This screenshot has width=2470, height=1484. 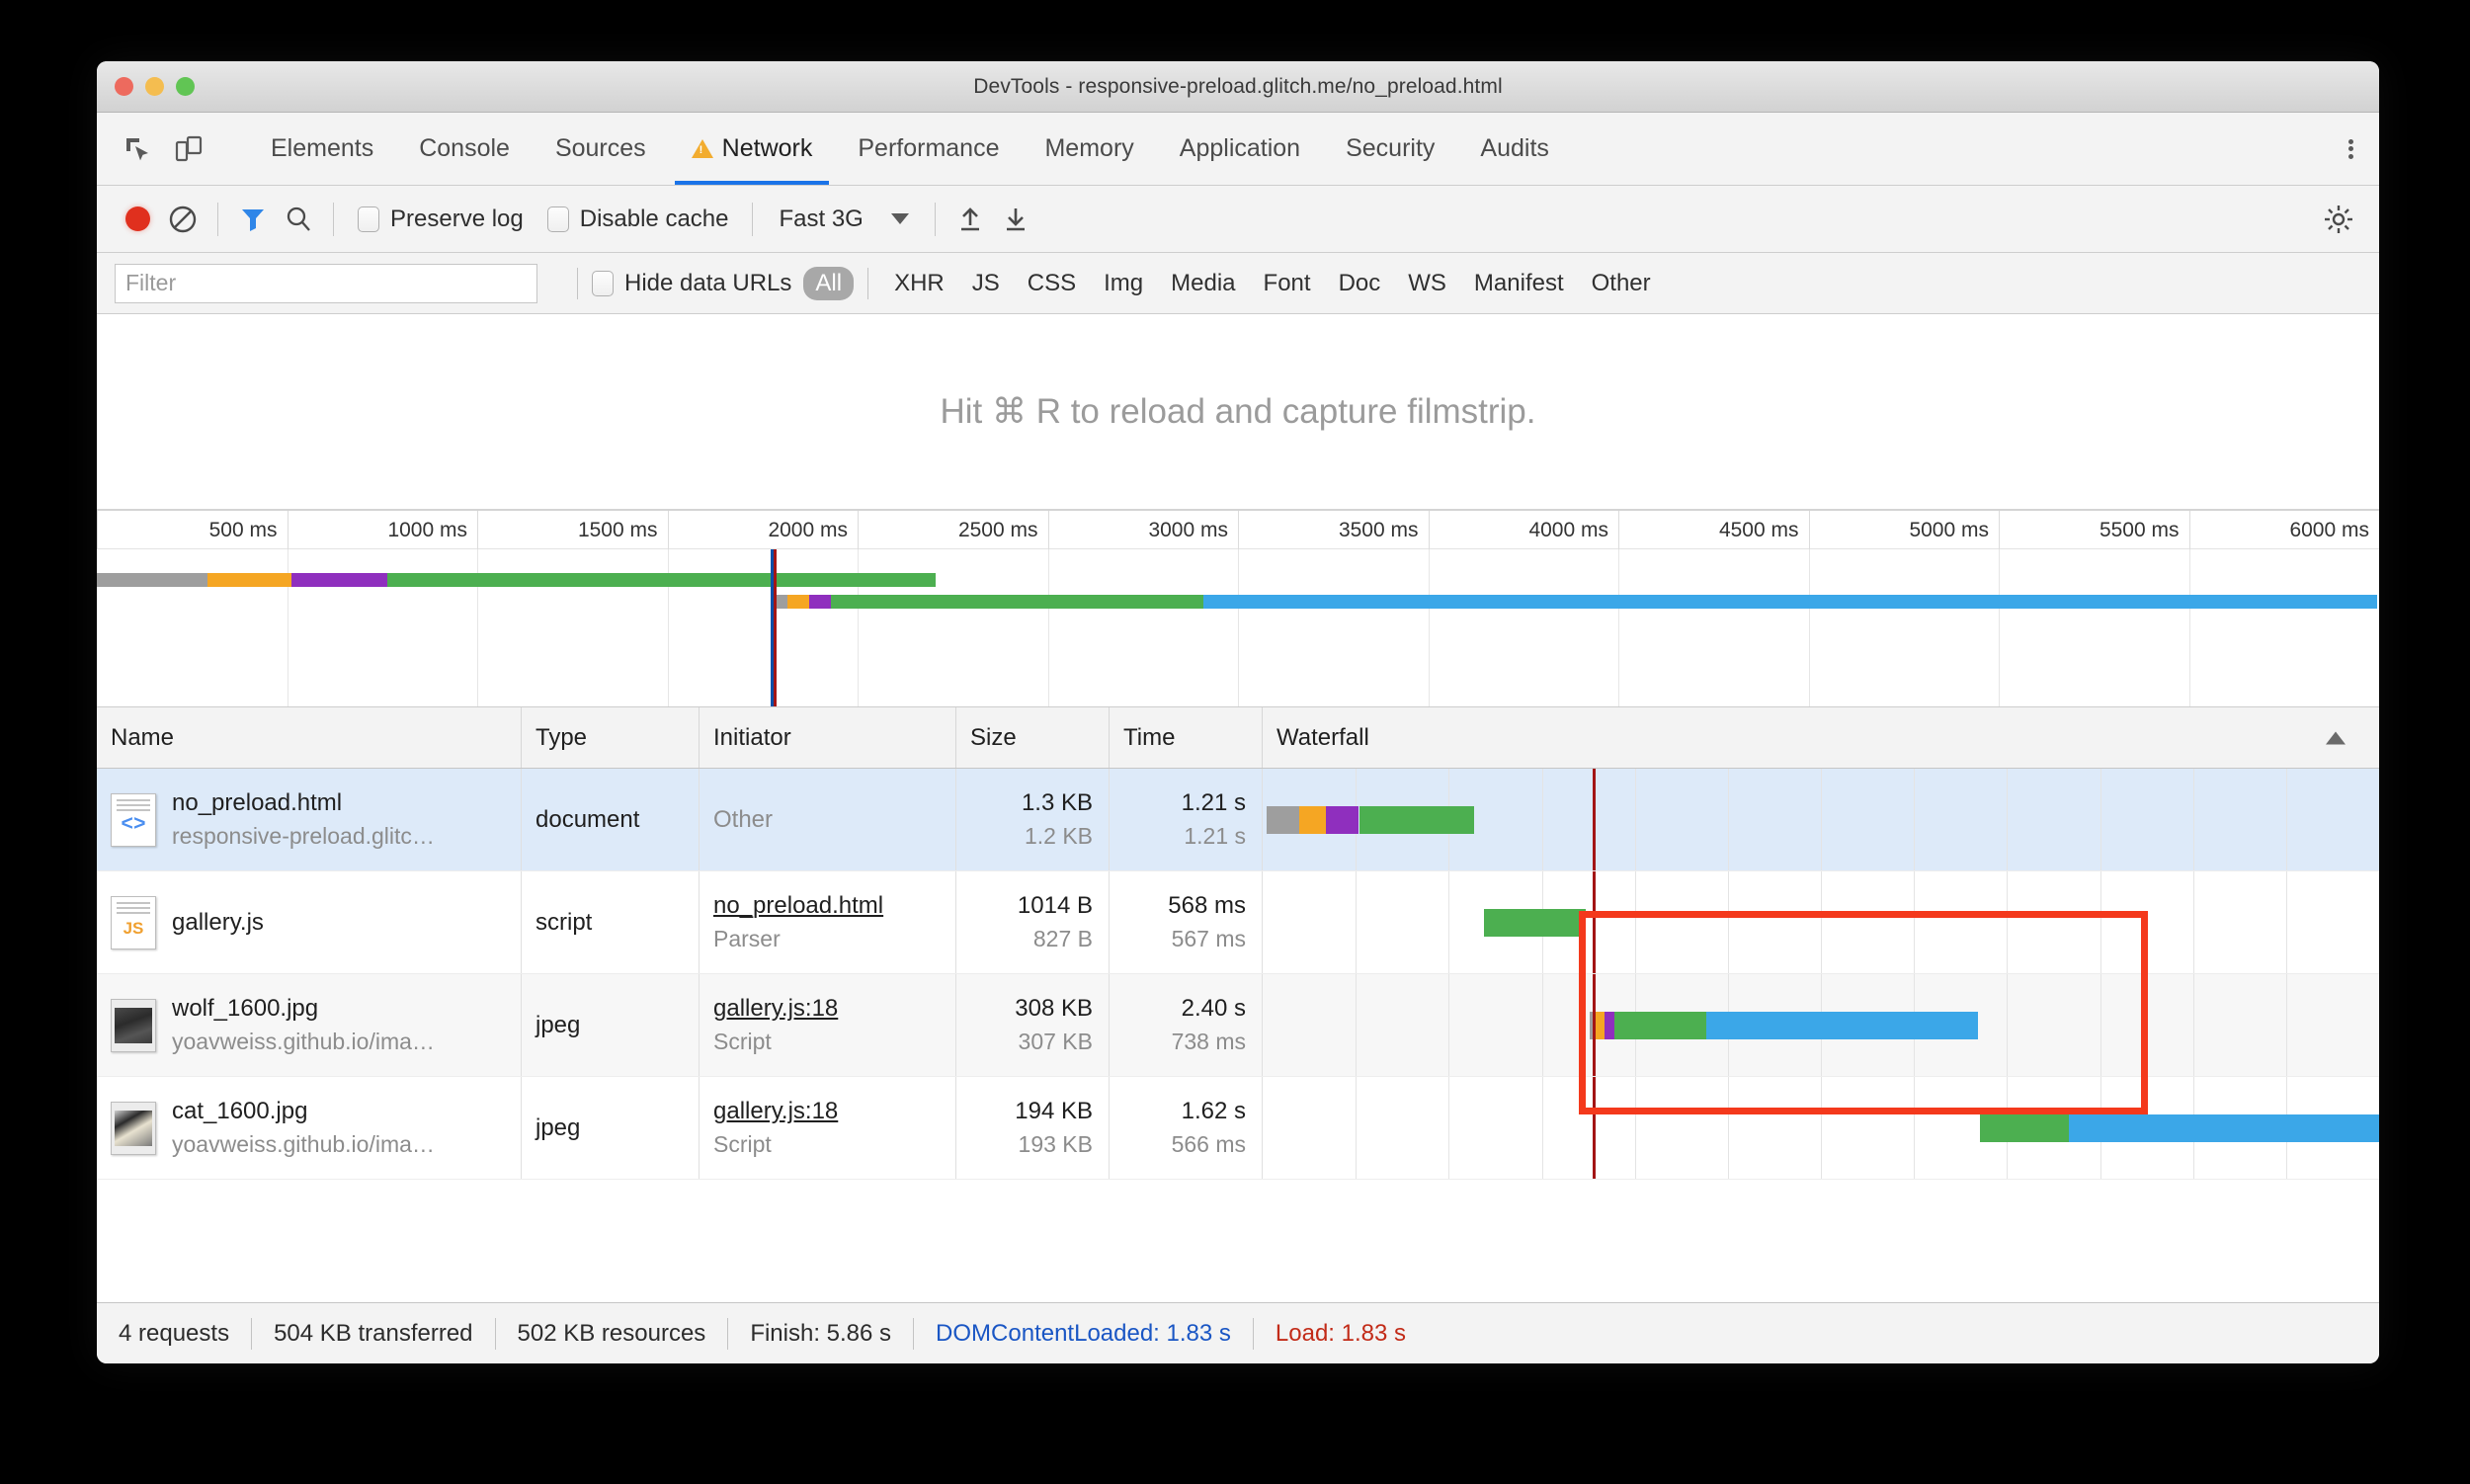 What do you see at coordinates (1213, 1111) in the screenshot?
I see `row-time: 1.62 s` at bounding box center [1213, 1111].